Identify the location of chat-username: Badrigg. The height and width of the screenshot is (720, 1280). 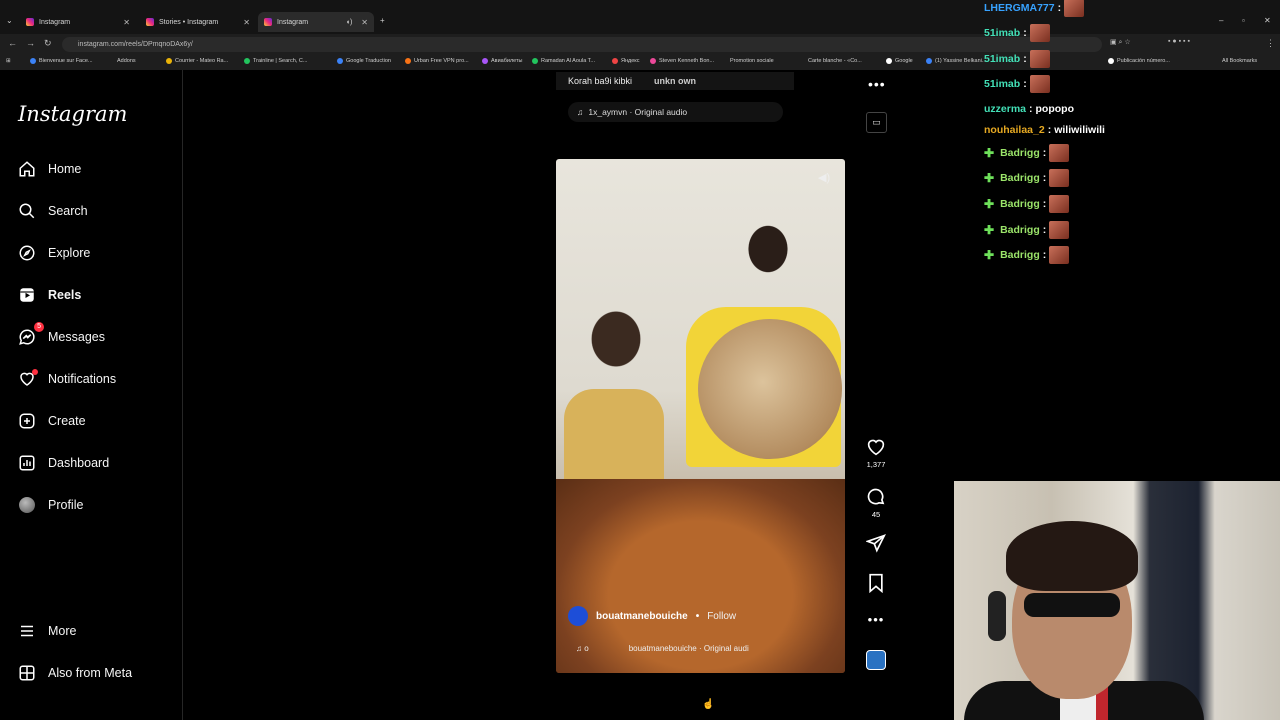
(1020, 230).